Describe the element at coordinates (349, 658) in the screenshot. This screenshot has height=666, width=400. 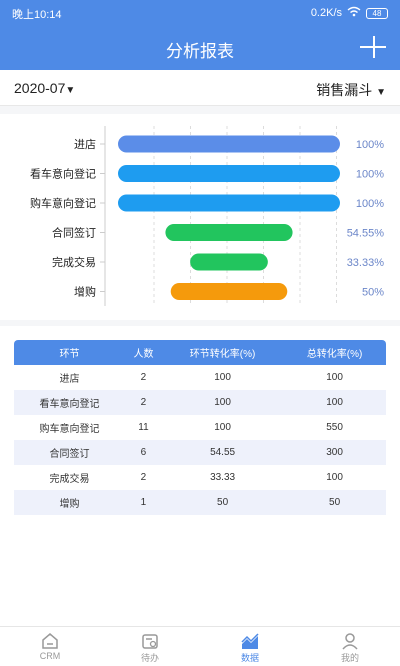
I see `tab-label: 我的` at that location.